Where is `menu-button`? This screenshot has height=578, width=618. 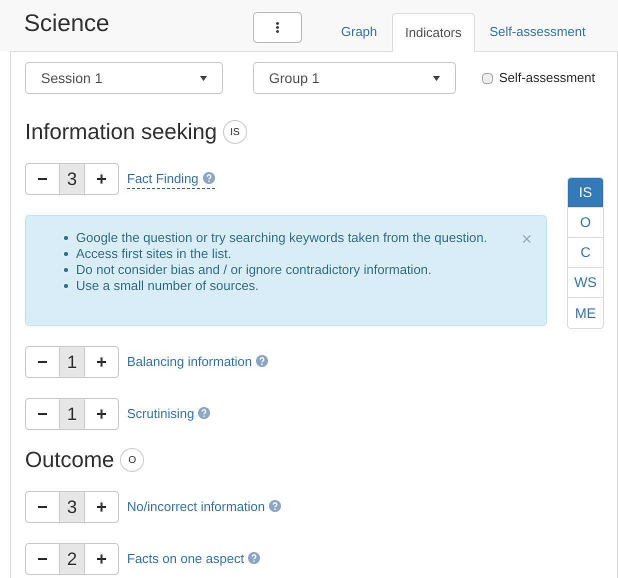
menu-button is located at coordinates (277, 27).